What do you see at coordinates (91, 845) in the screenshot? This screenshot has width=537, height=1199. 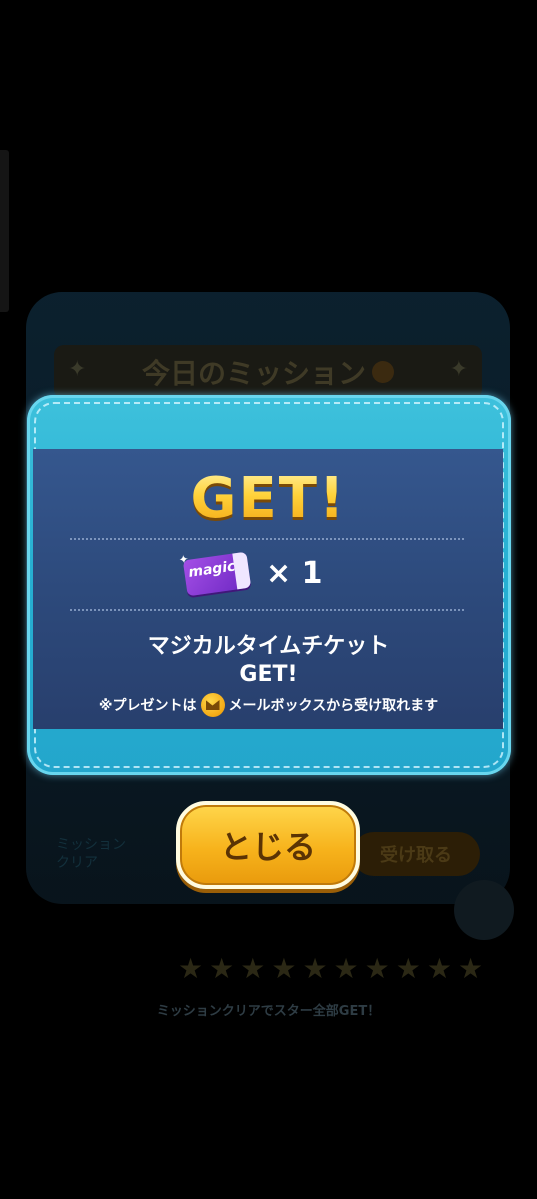 I see `row-text-line: ミッション` at bounding box center [91, 845].